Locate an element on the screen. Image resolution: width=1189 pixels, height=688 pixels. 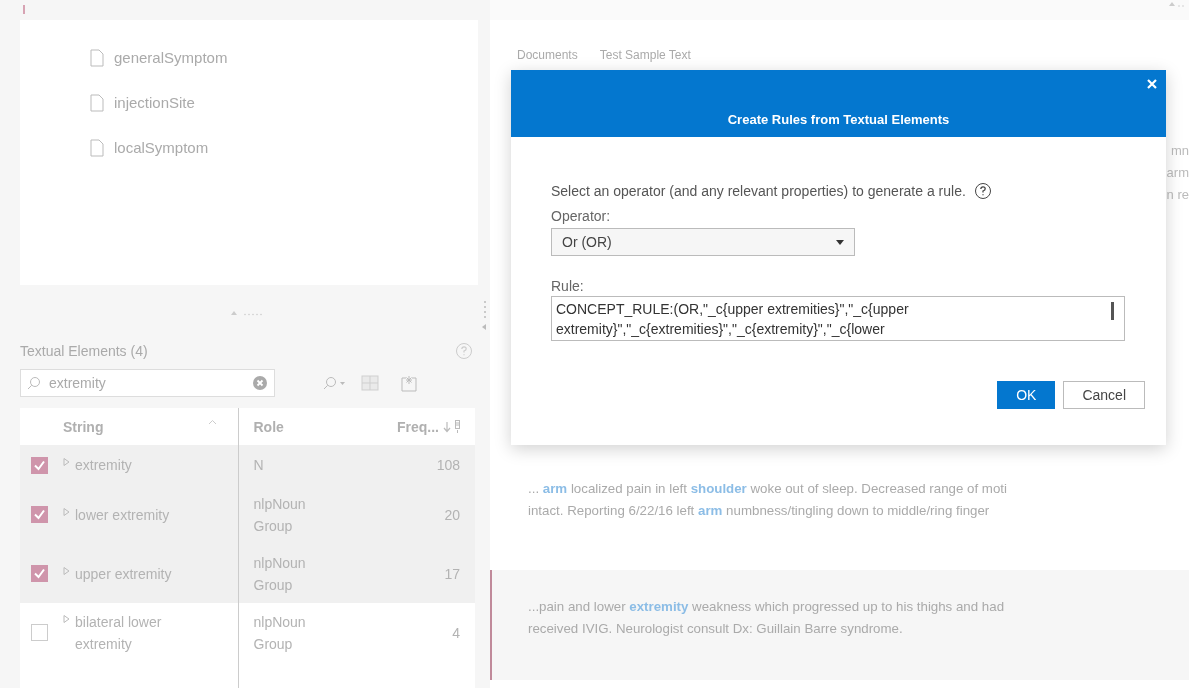
close-icon is located at coordinates (1152, 84).